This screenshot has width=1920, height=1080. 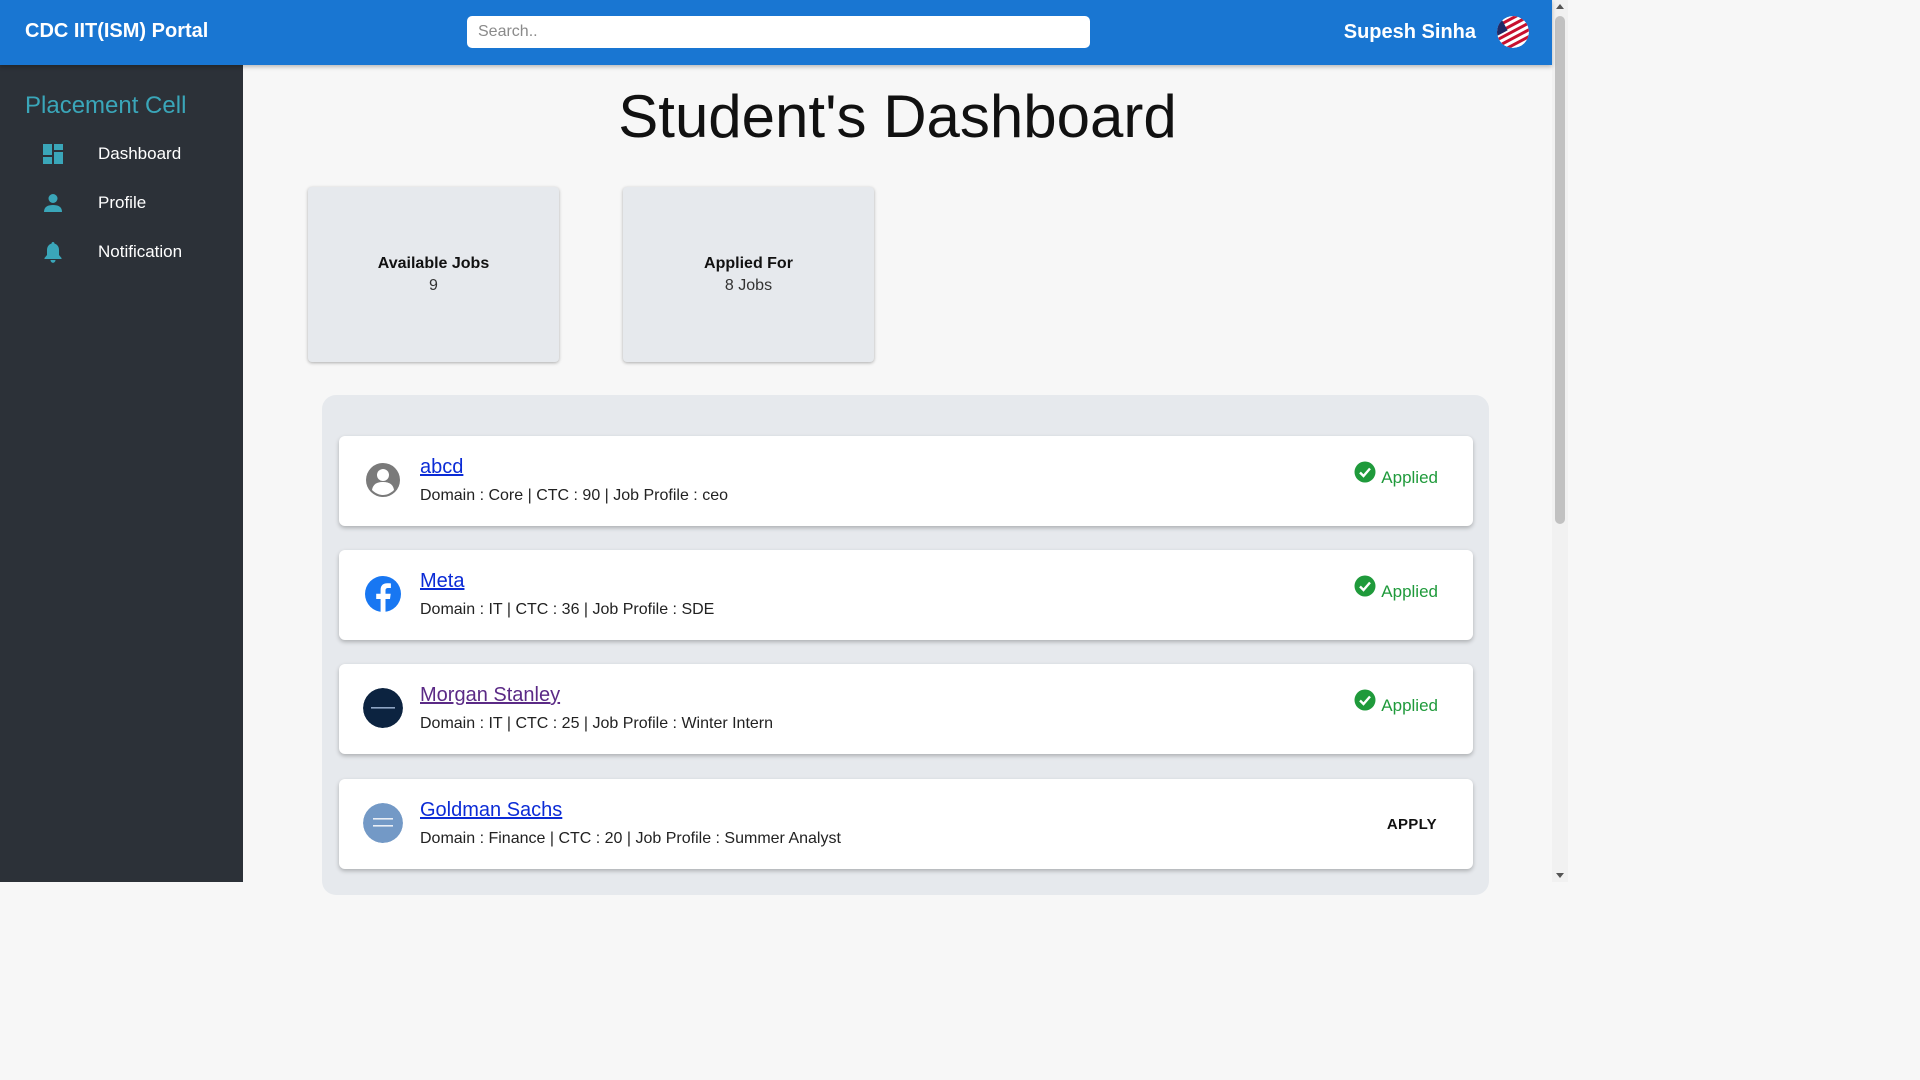 What do you see at coordinates (748, 274) in the screenshot?
I see `stat-card-applied-for: Applied For 8 Jobs` at bounding box center [748, 274].